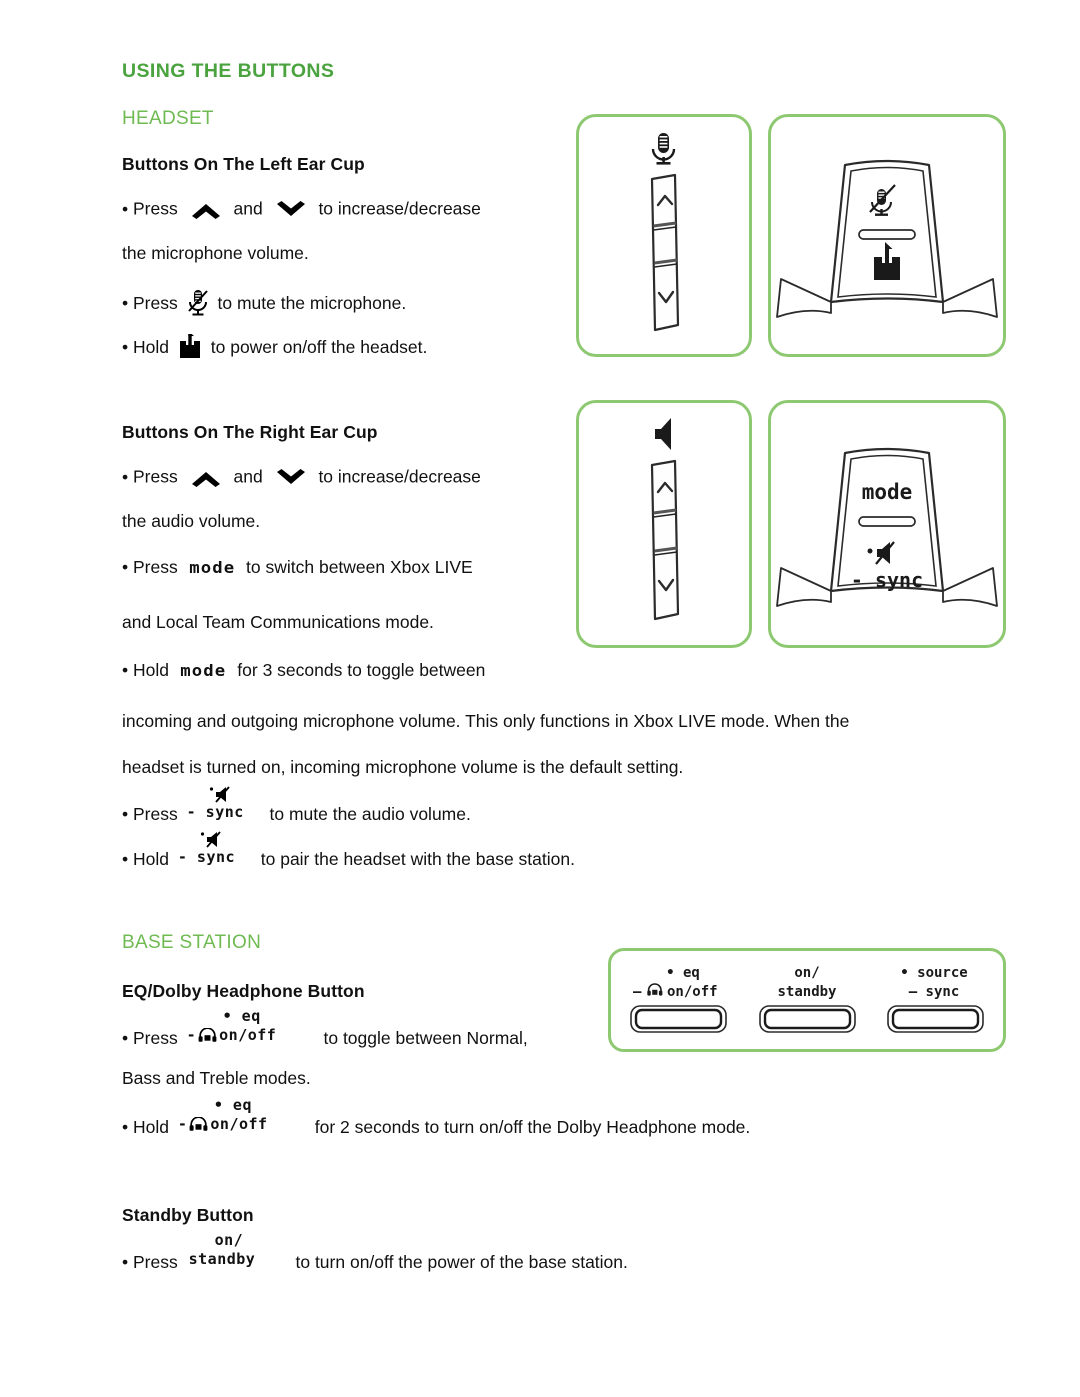  What do you see at coordinates (155, 814) in the screenshot?
I see `right-press-sync-word: Press` at bounding box center [155, 814].